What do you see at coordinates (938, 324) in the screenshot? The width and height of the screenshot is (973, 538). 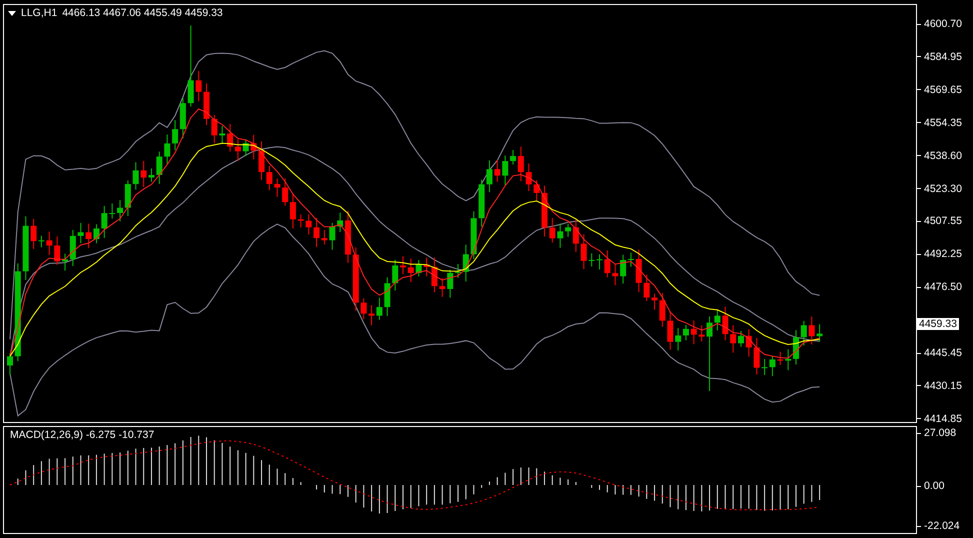 I see `current-price-label: 4459.33` at bounding box center [938, 324].